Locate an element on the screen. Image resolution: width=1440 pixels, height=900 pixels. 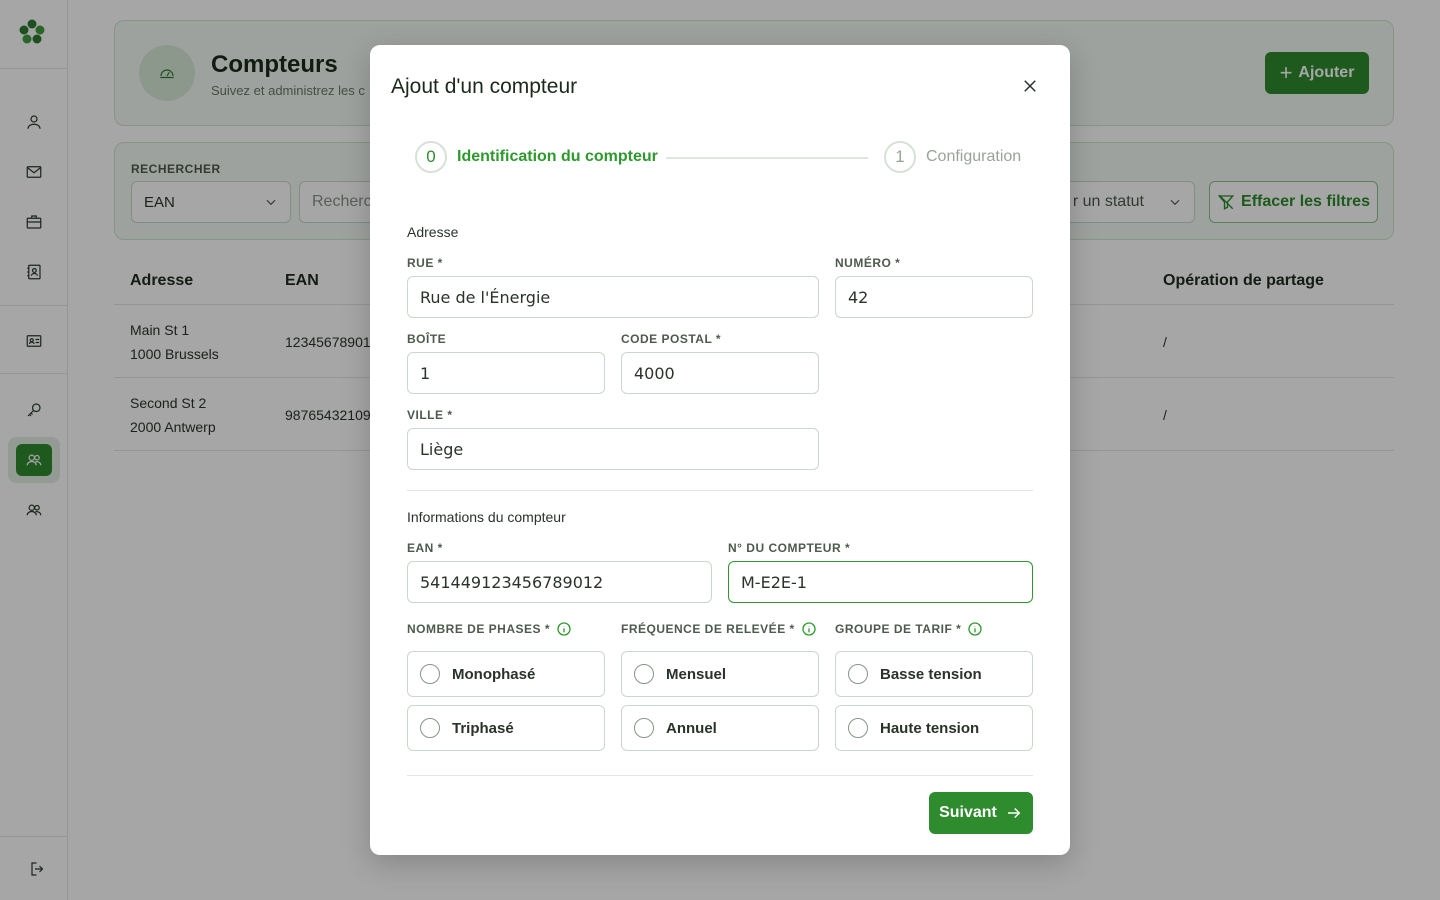
numero-compteur-label: N° DU COMPTEUR * is located at coordinates (789, 548).